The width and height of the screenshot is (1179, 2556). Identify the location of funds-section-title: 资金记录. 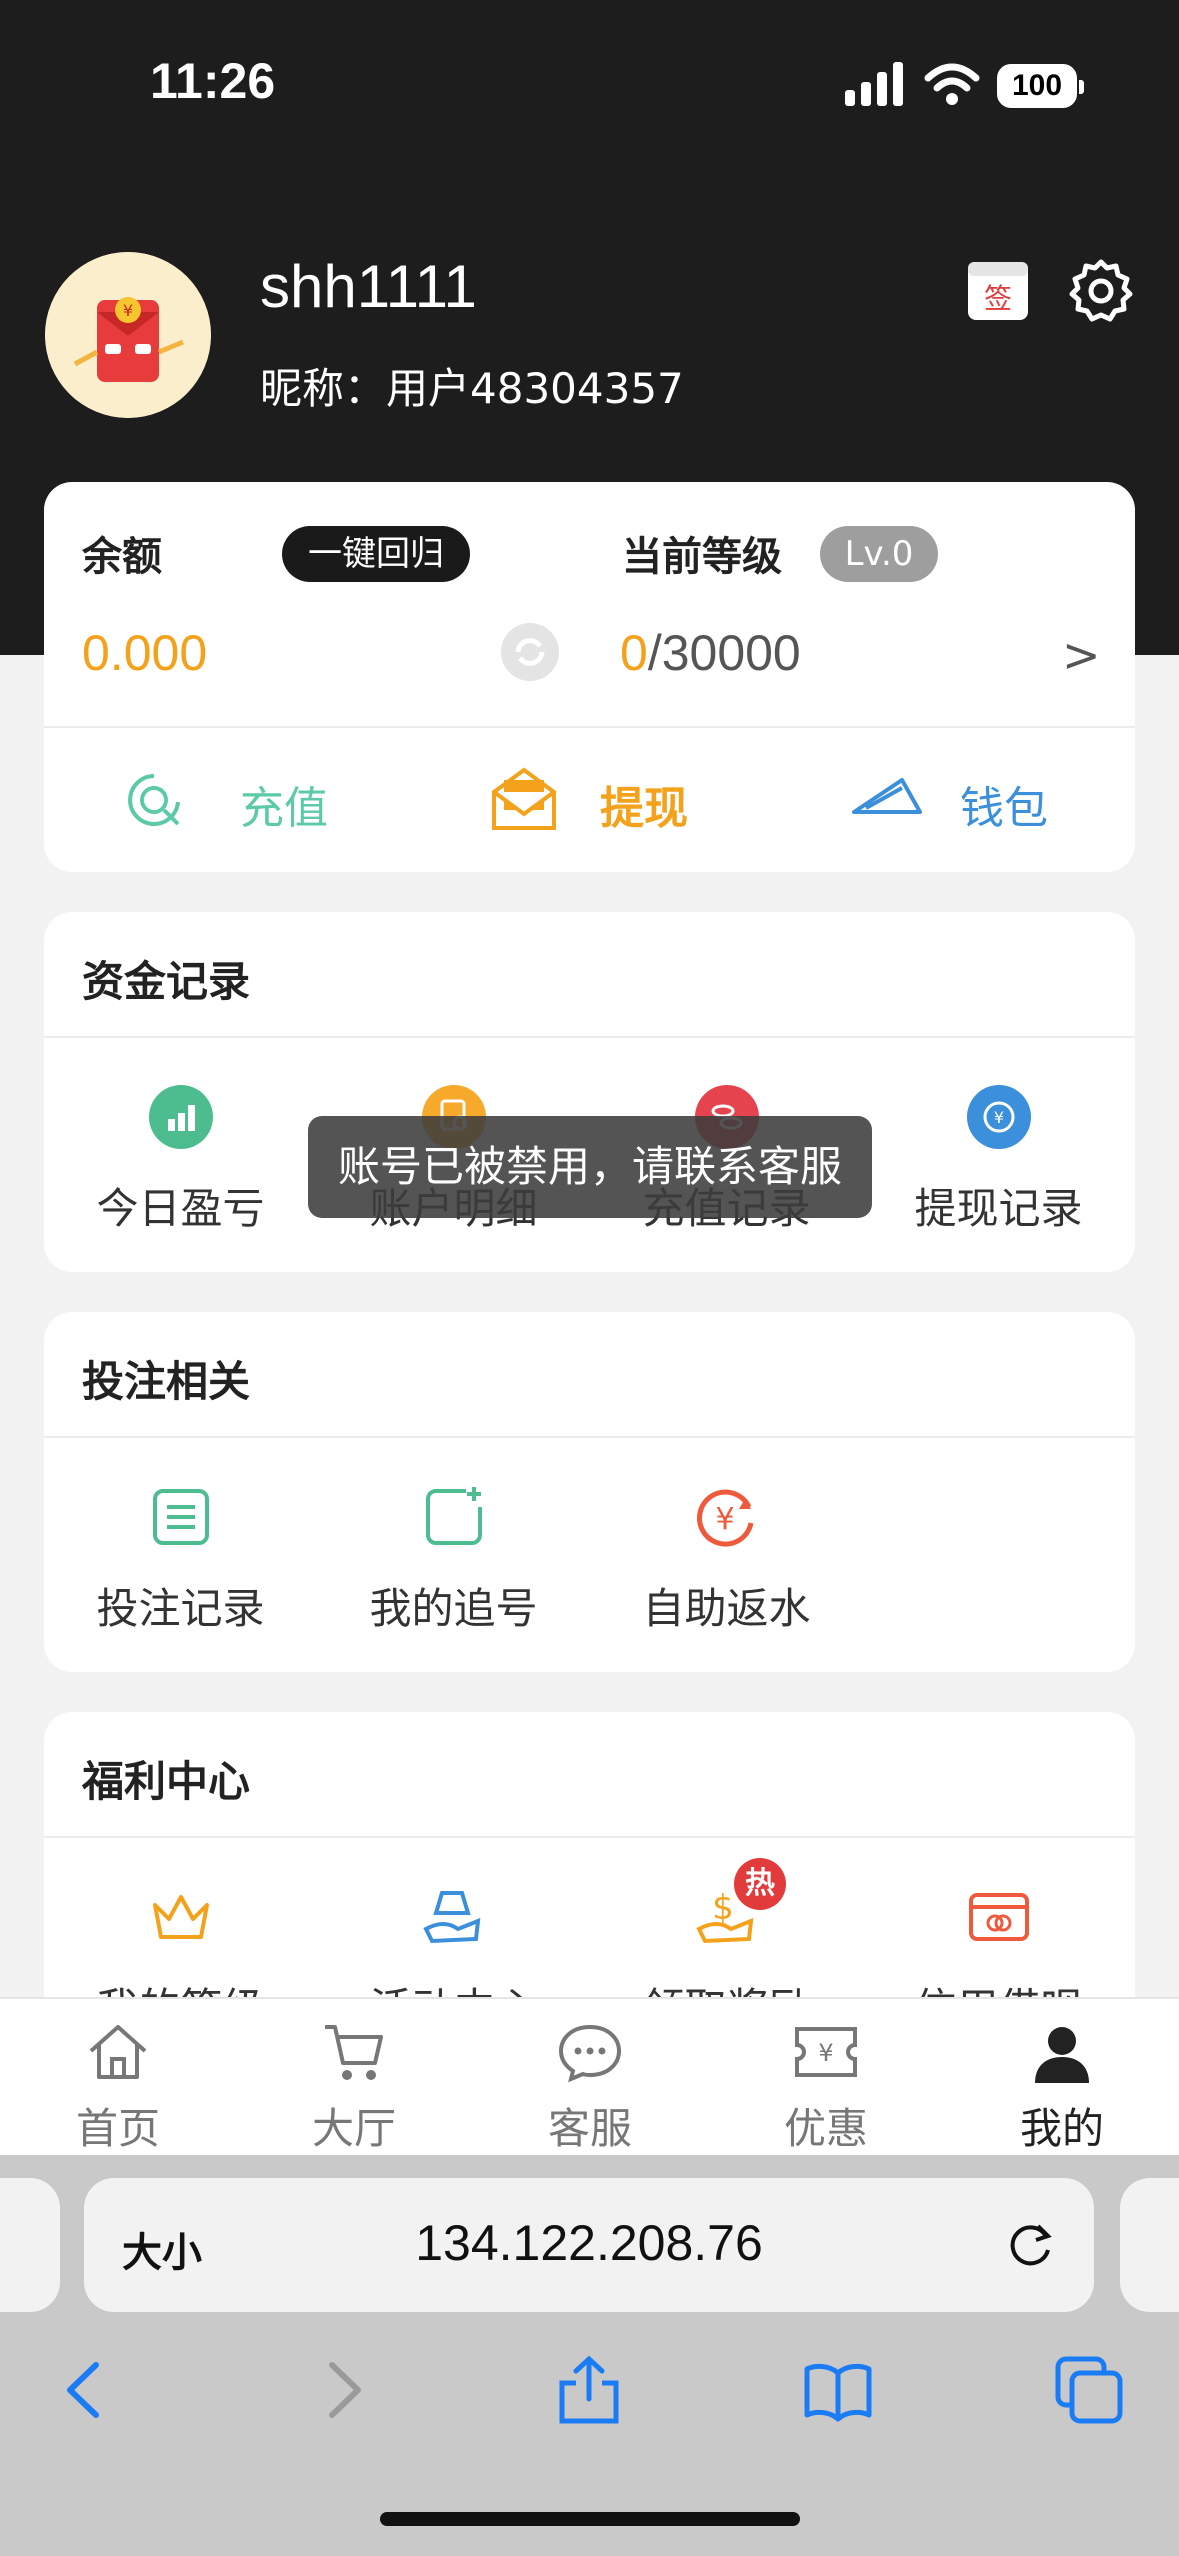
(166, 981).